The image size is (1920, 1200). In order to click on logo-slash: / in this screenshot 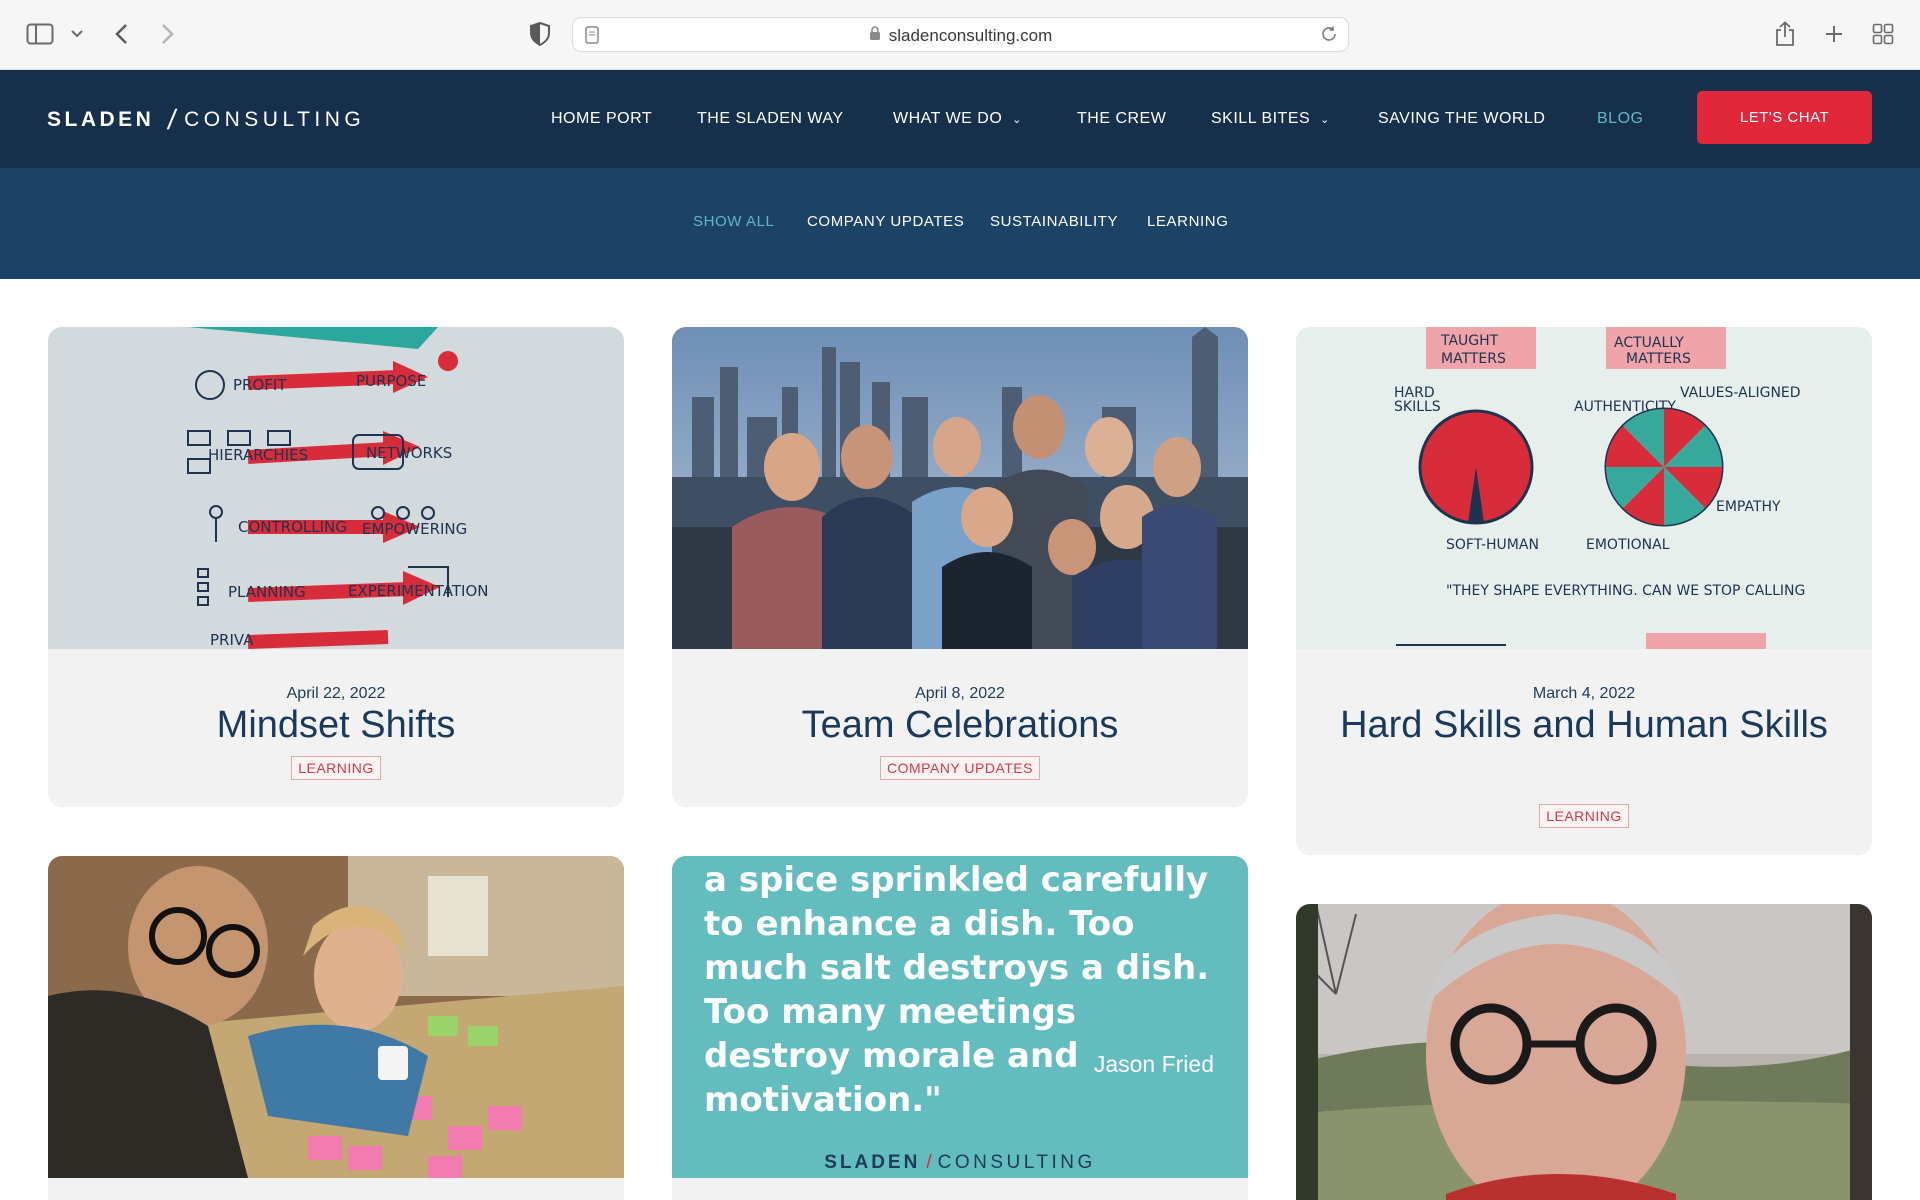, I will do `click(172, 119)`.